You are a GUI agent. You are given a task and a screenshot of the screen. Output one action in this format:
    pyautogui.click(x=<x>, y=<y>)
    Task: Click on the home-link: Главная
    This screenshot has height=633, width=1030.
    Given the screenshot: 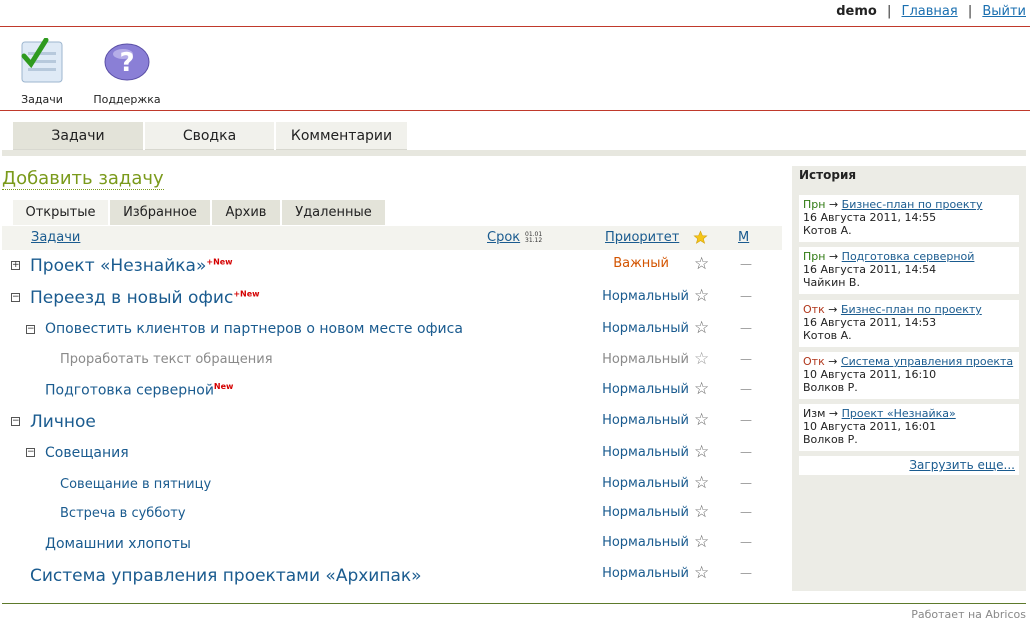 What is the action you would take?
    pyautogui.click(x=930, y=11)
    